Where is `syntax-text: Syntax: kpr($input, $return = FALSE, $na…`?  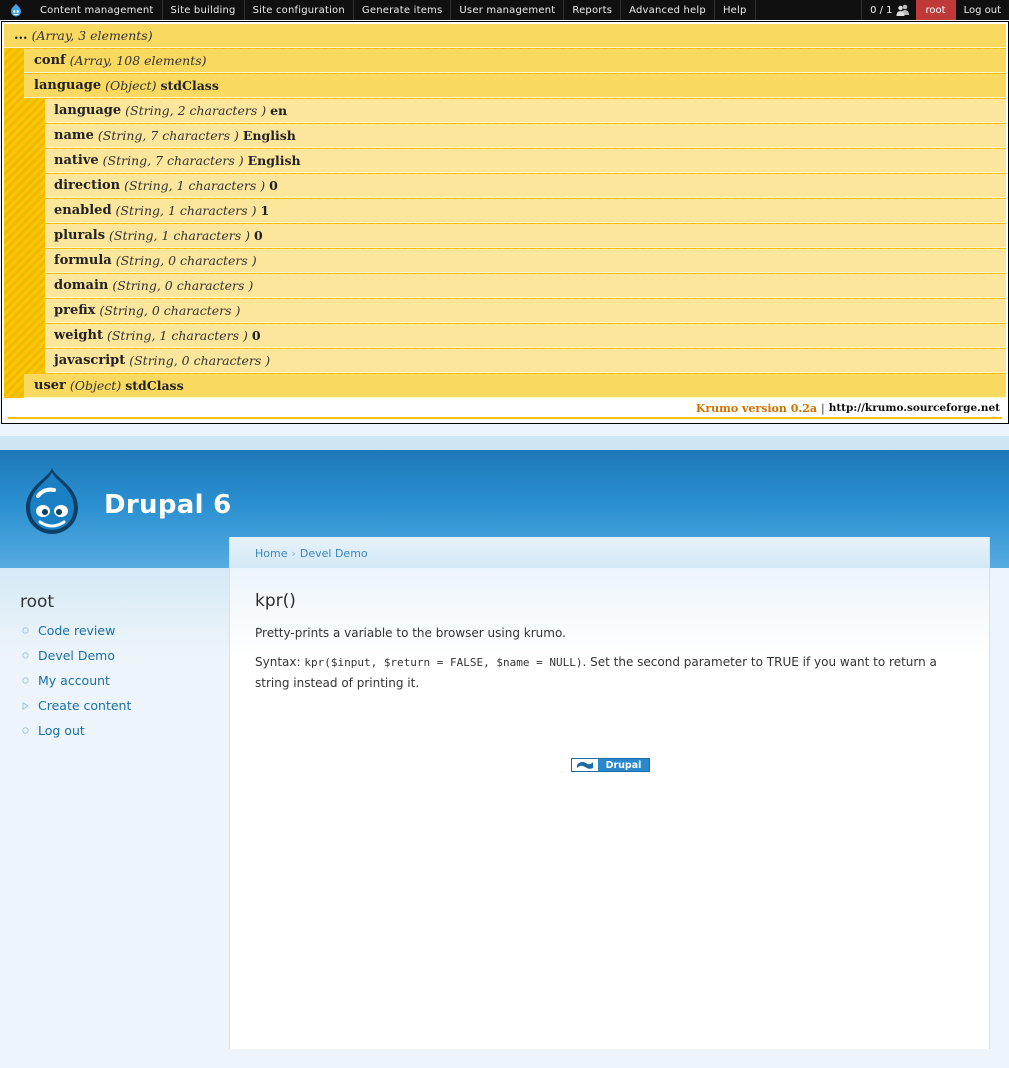 syntax-text: Syntax: kpr($input, $return = FALSE, $na… is located at coordinates (609, 673).